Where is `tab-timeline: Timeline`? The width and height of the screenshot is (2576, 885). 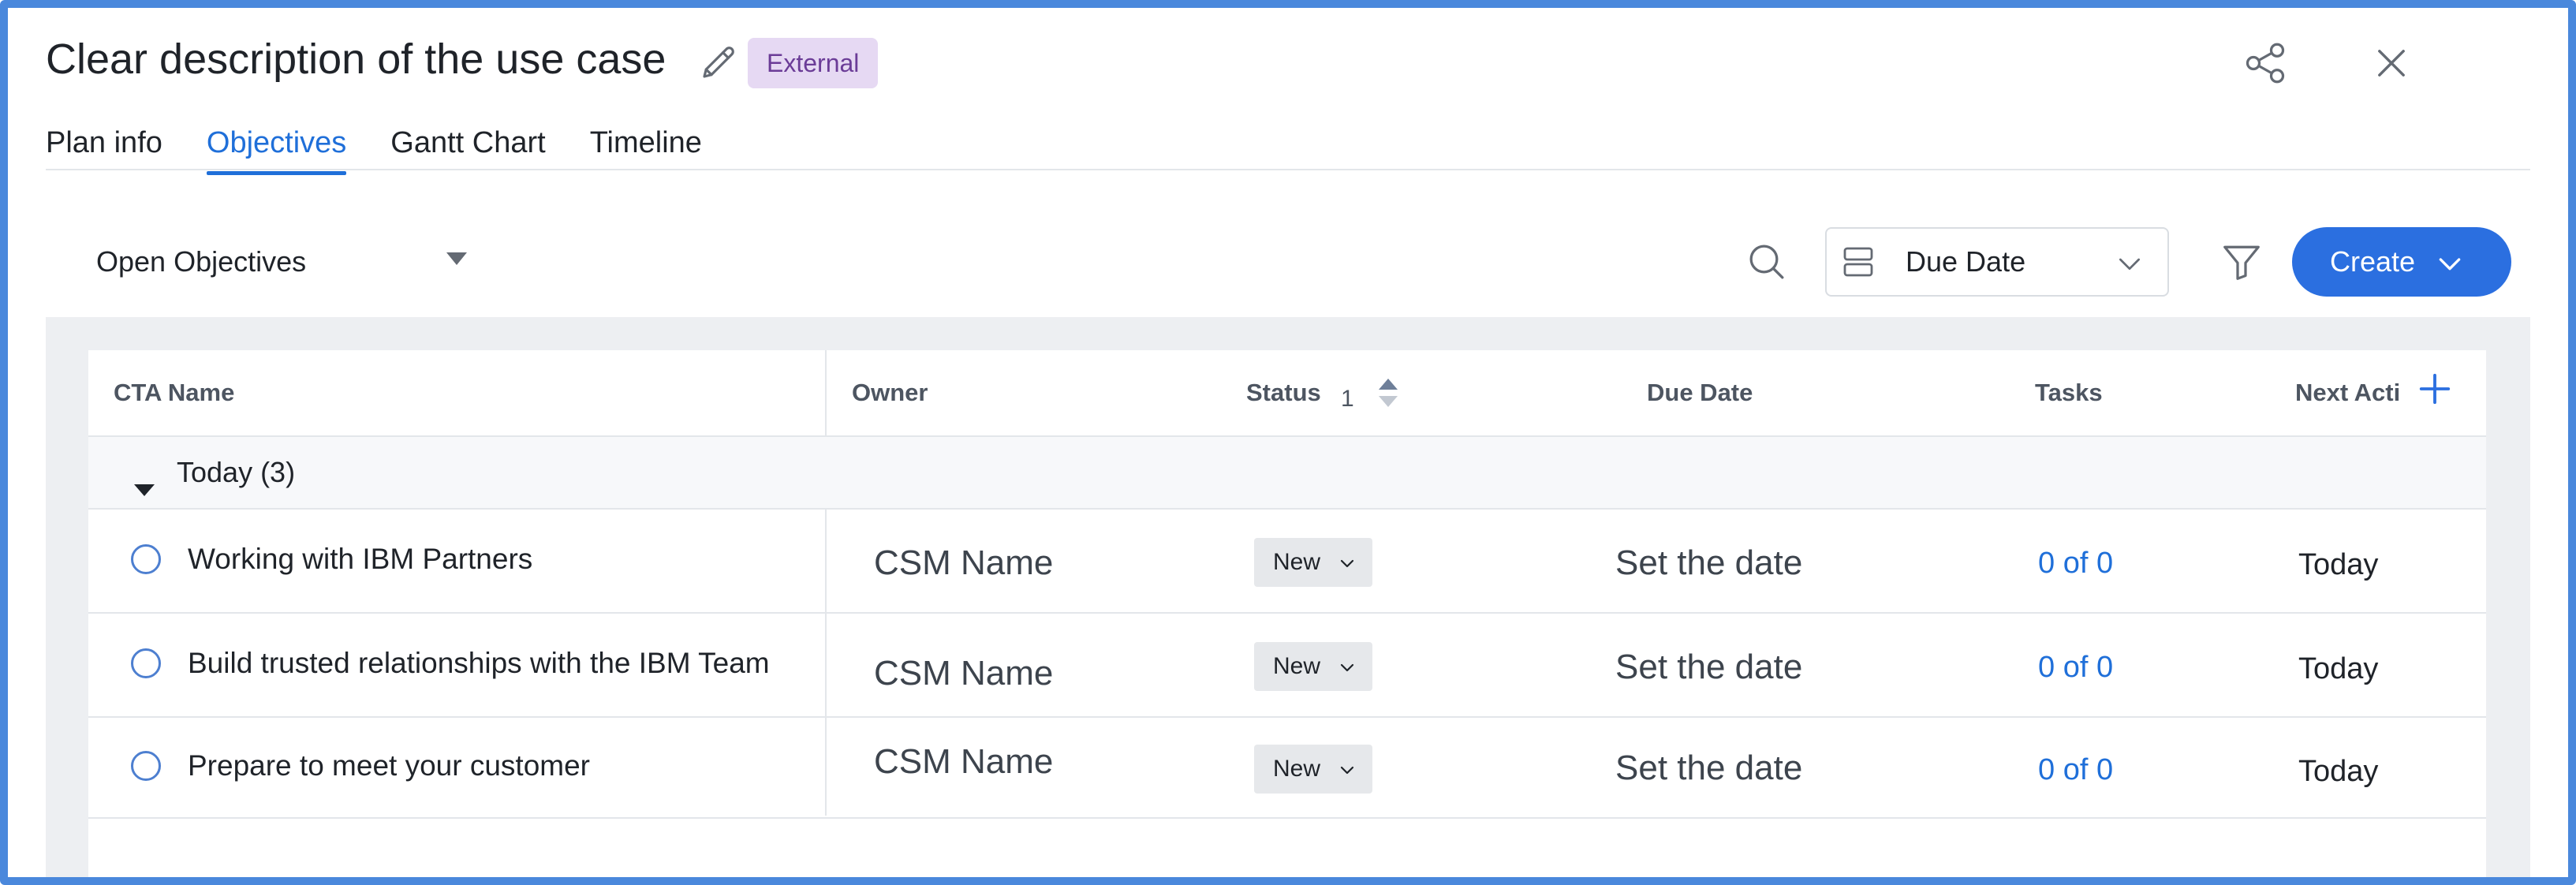 tab-timeline: Timeline is located at coordinates (646, 145).